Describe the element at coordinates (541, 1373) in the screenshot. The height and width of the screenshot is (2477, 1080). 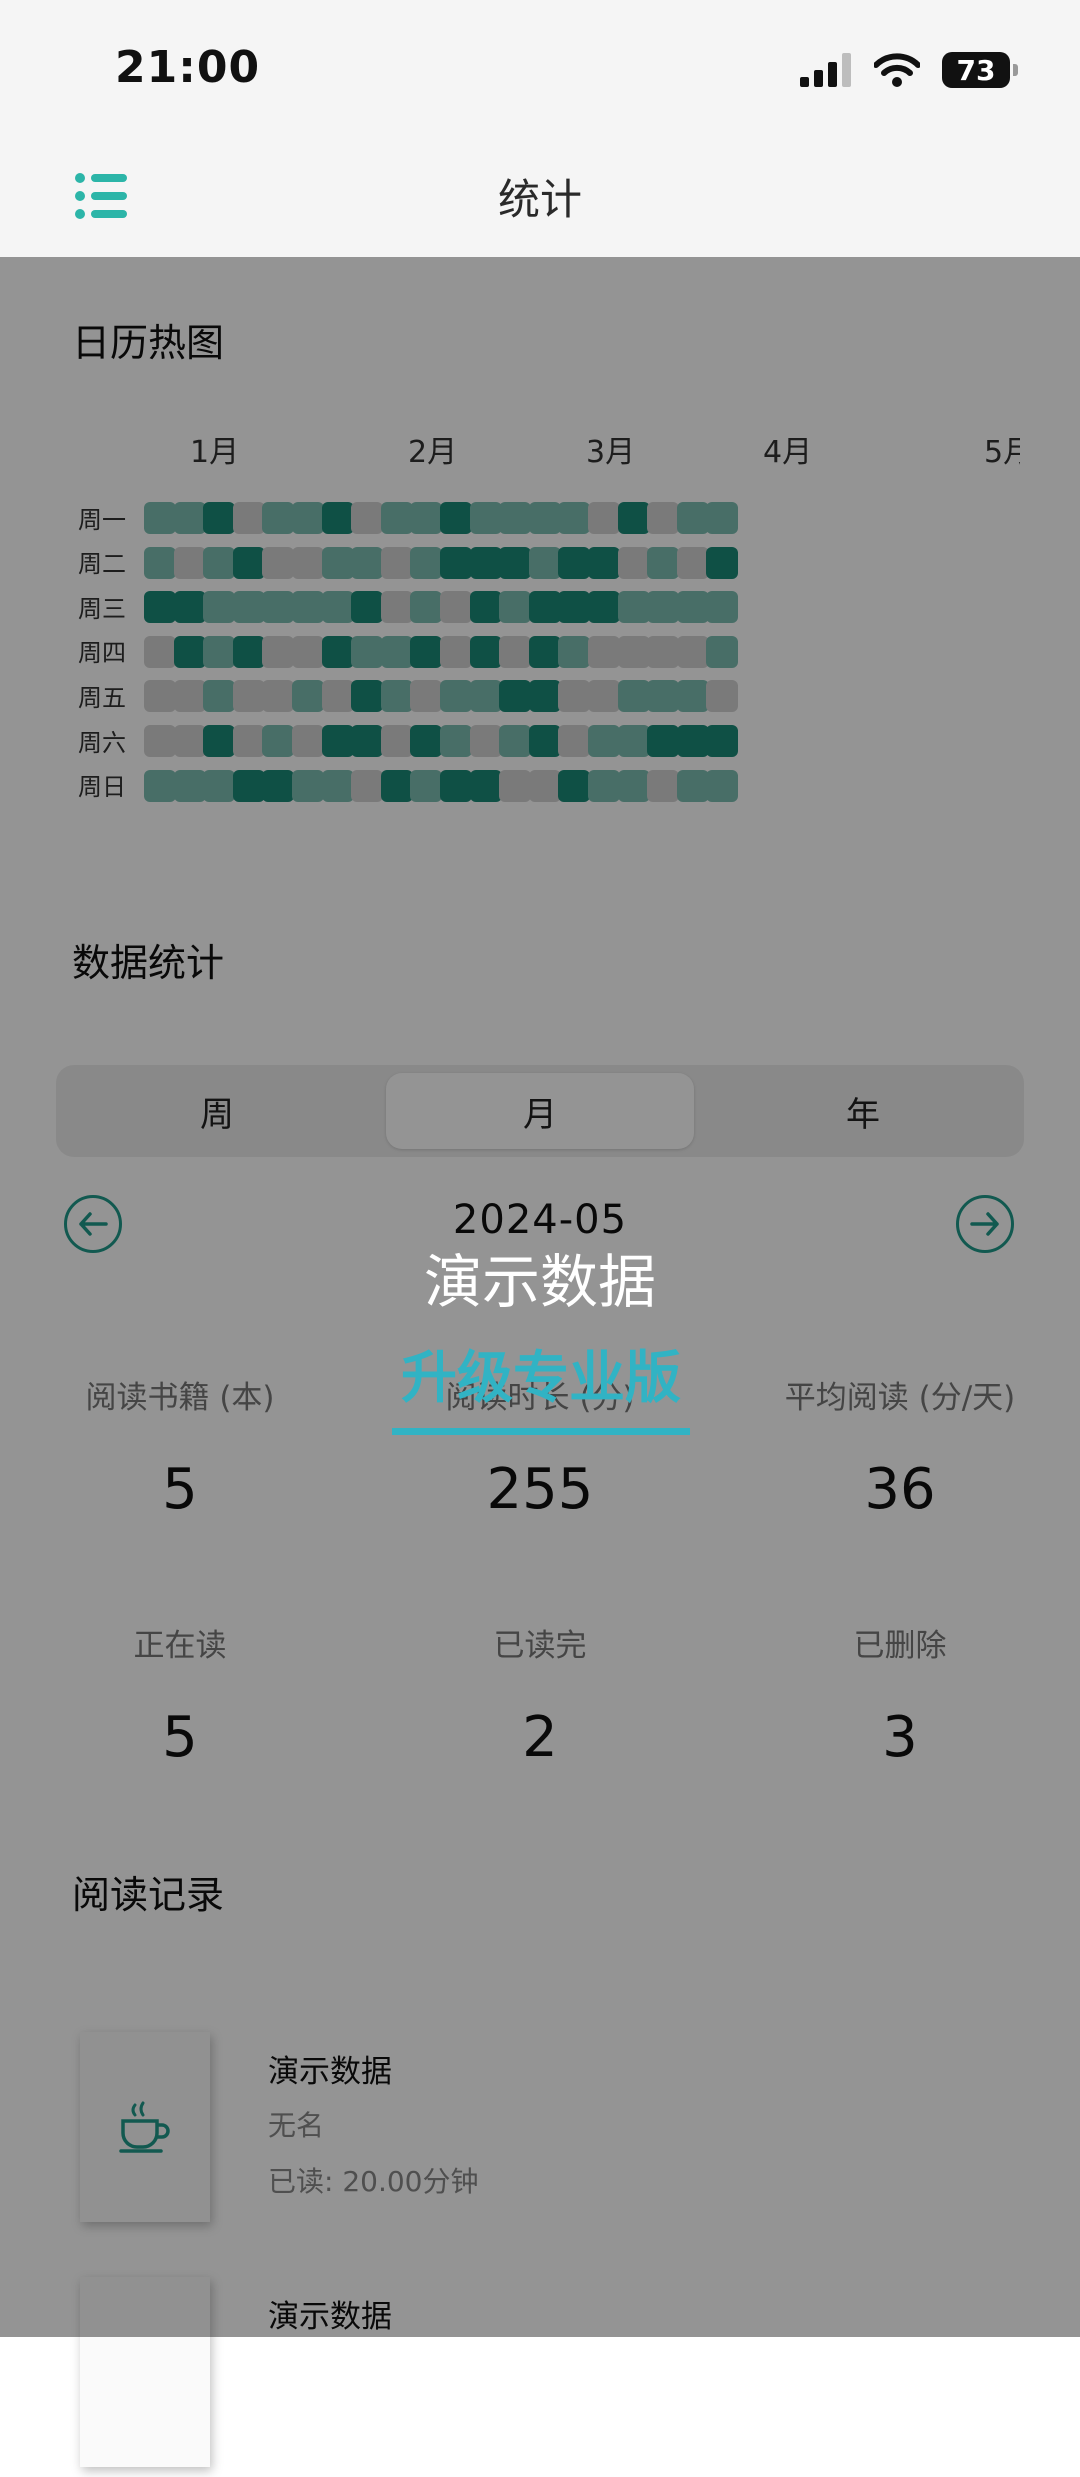
I see `upgrade-pro-link: 升级专业版` at that location.